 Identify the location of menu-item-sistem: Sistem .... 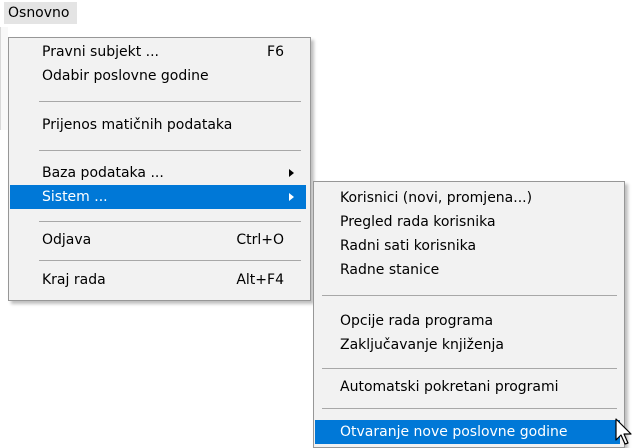
(158, 197).